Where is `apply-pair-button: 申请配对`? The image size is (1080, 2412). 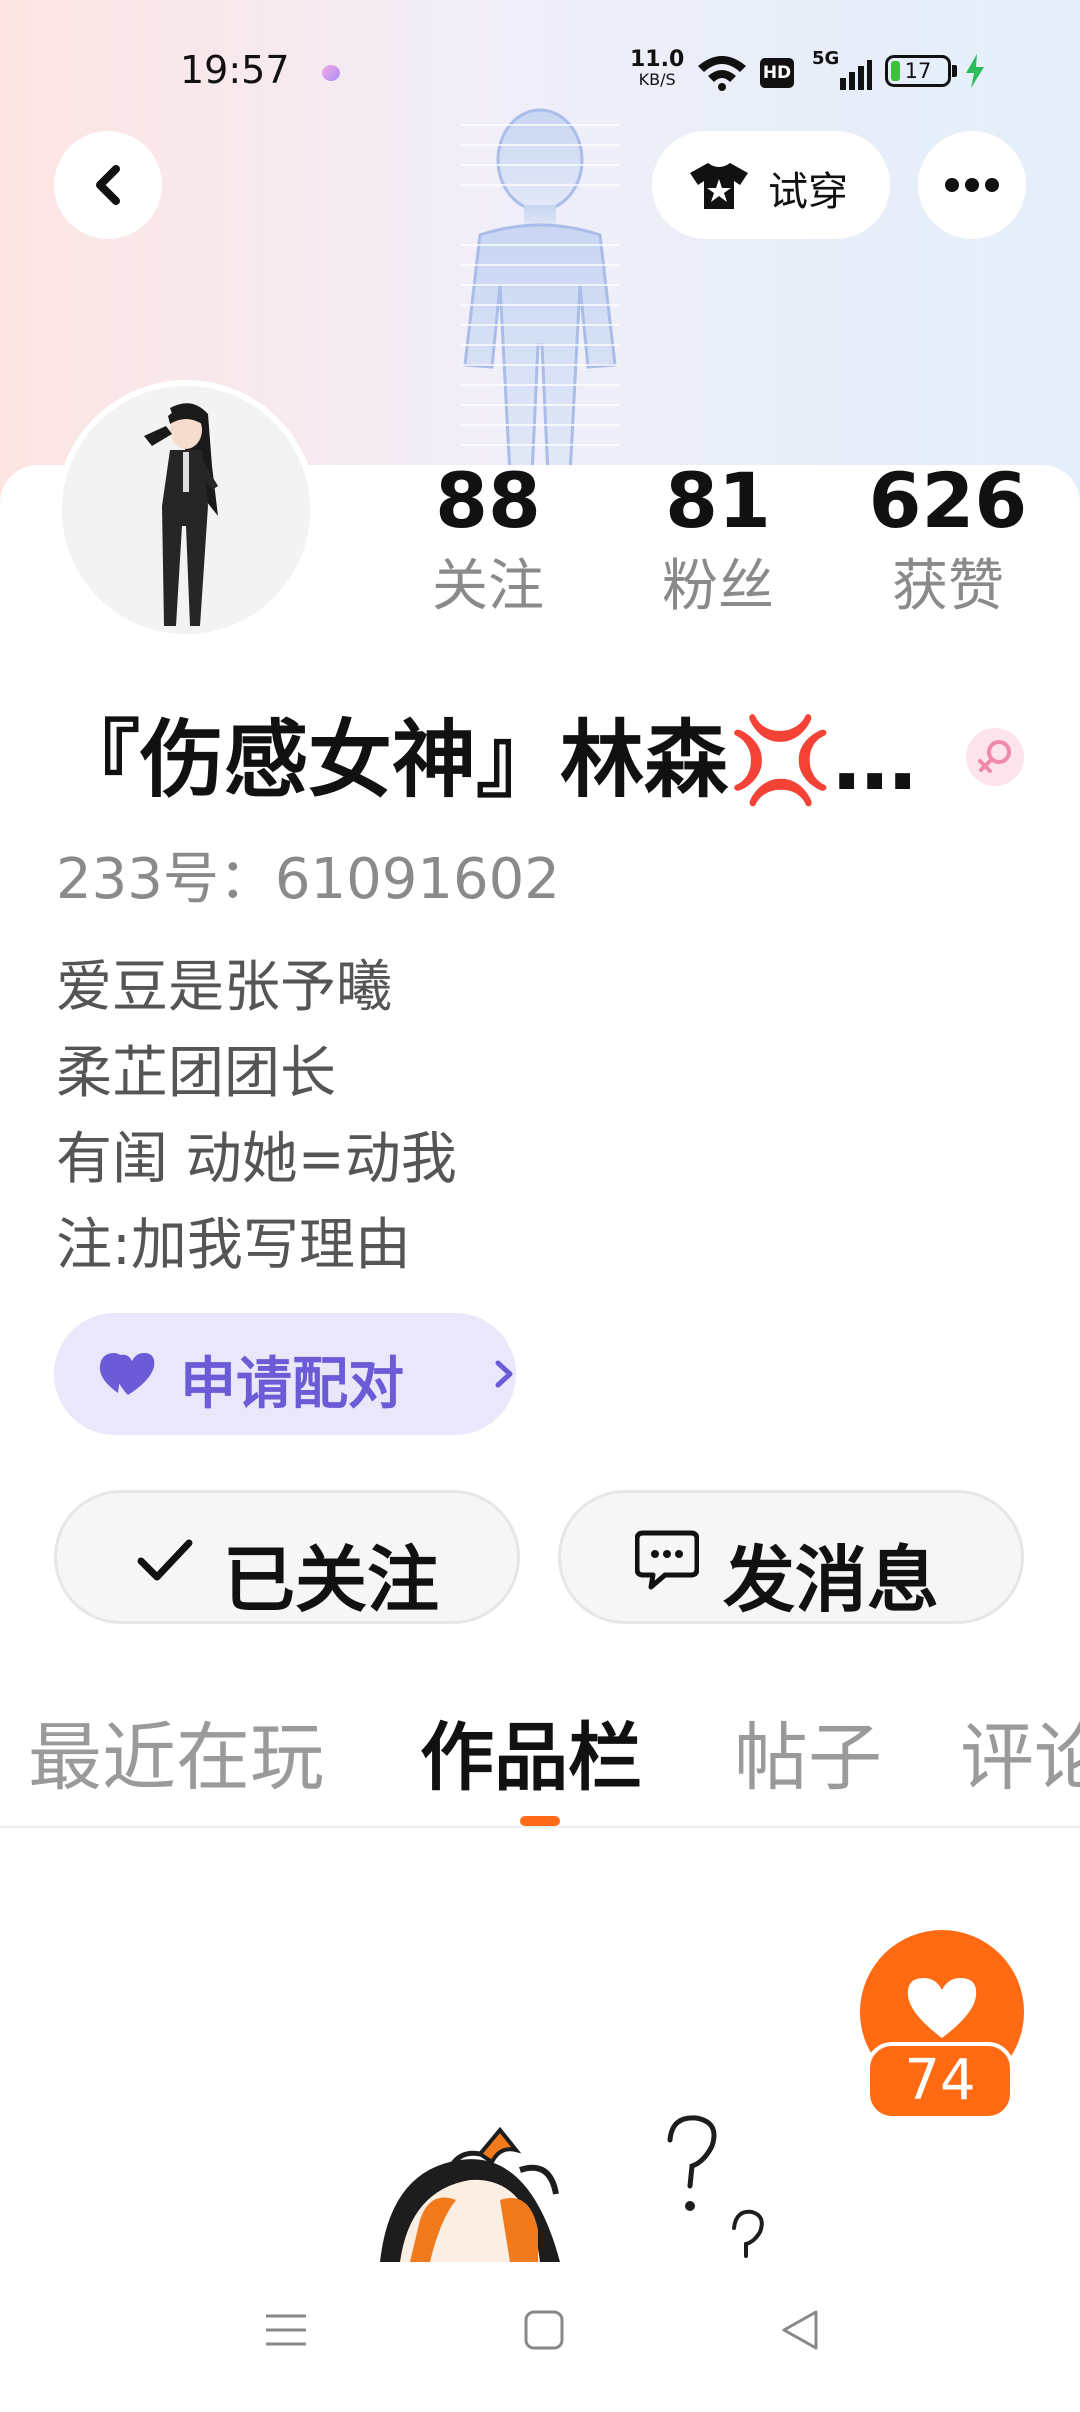 apply-pair-button: 申请配对 is located at coordinates (285, 1374).